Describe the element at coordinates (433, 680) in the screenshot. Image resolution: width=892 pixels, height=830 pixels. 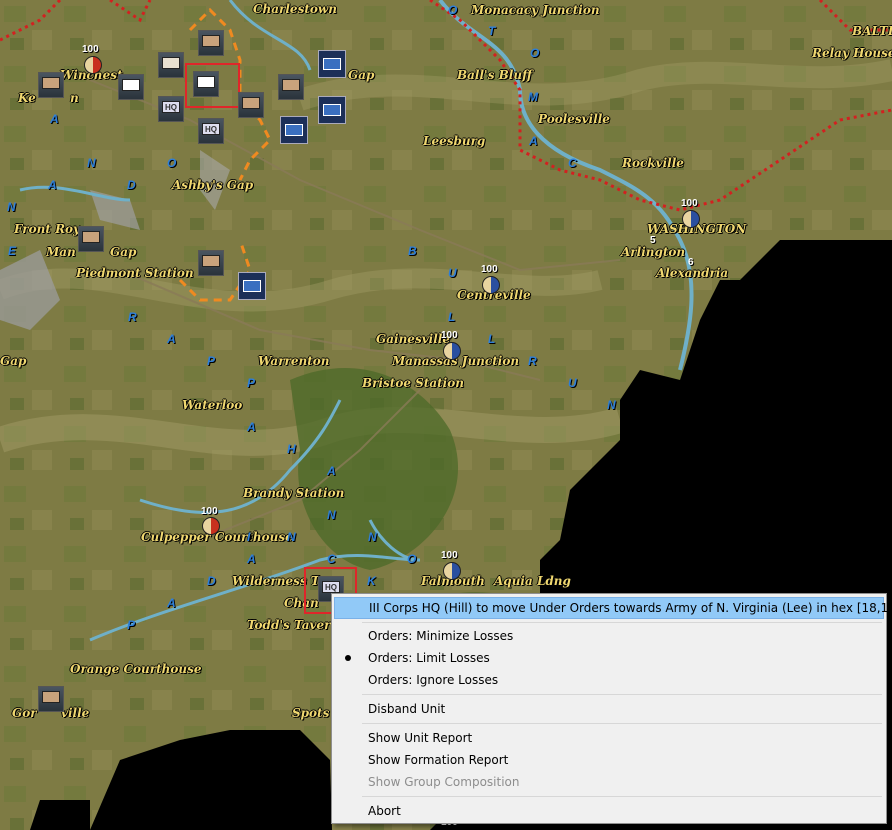
I see `menu-item-label: Orders: Ignore Losses` at that location.